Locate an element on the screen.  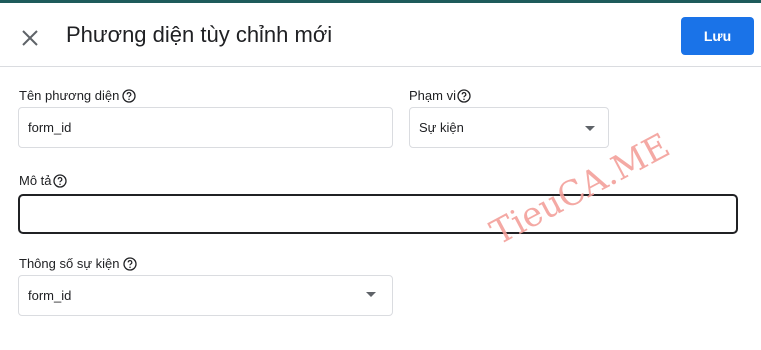
scope-label: Phạm vi is located at coordinates (440, 96).